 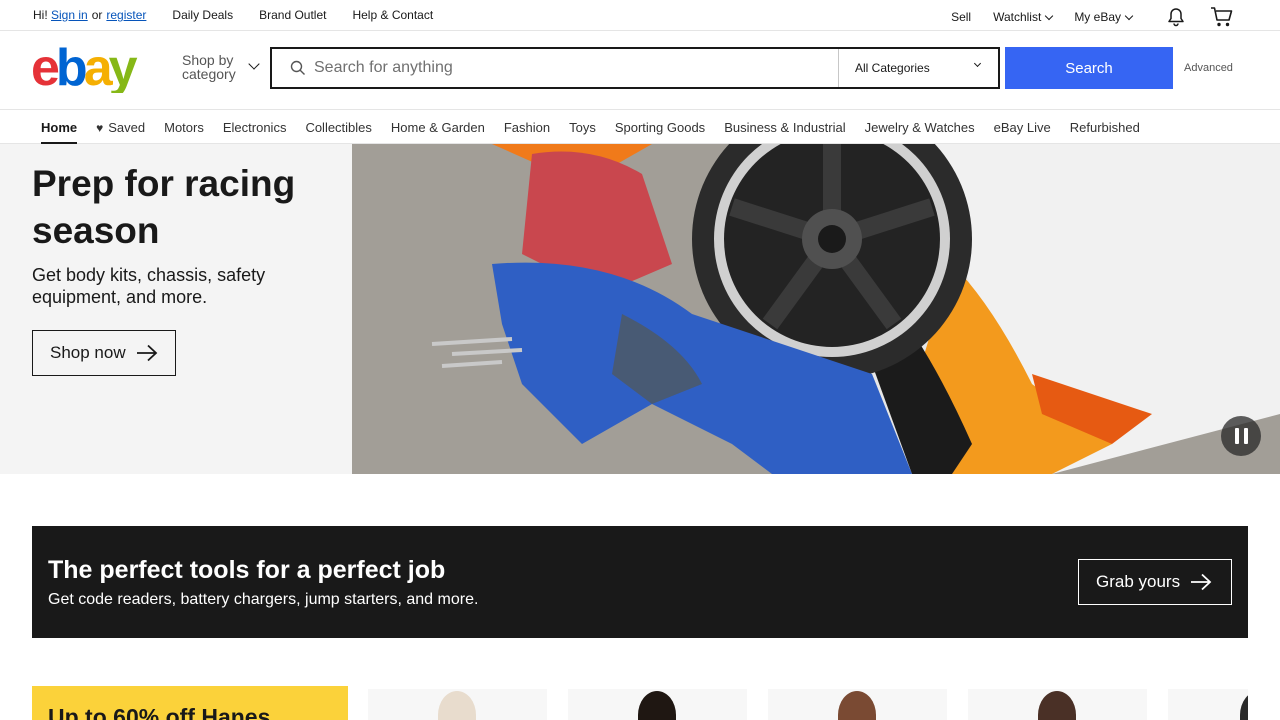 What do you see at coordinates (784, 127) in the screenshot?
I see `nav-item-business-industrial: Business & Industrial` at bounding box center [784, 127].